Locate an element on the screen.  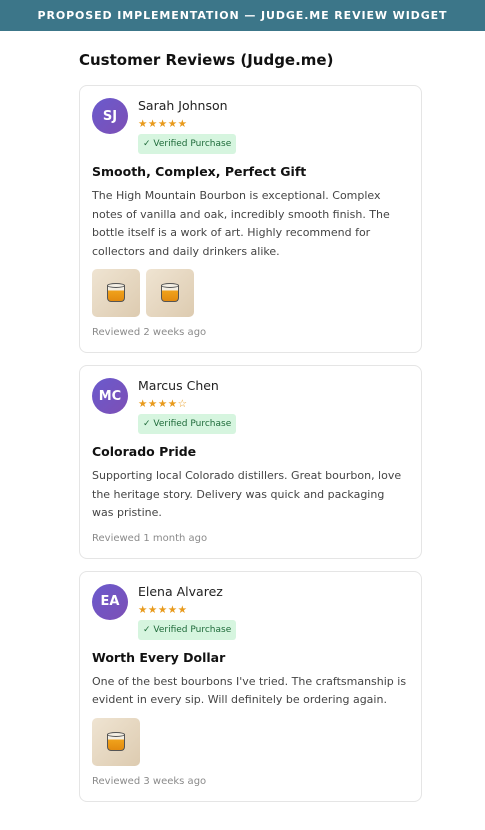
review-title: Colorado Pride is located at coordinates (144, 451).